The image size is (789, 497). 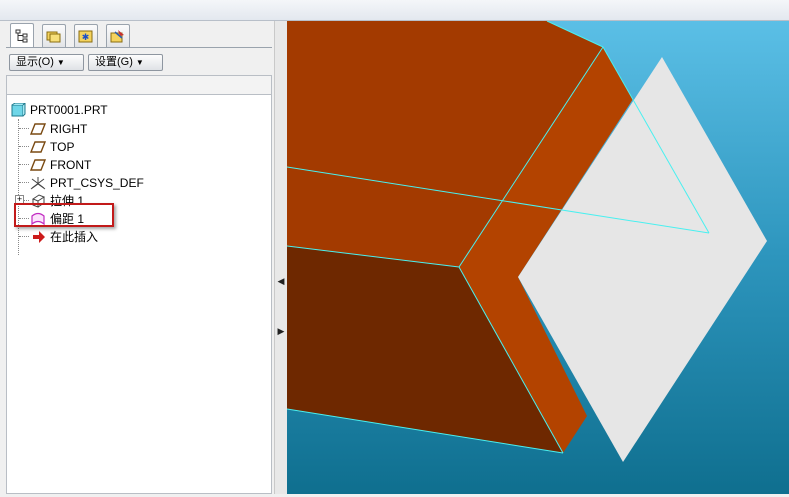 I want to click on insert-here-arrow-icon, so click(x=39, y=236).